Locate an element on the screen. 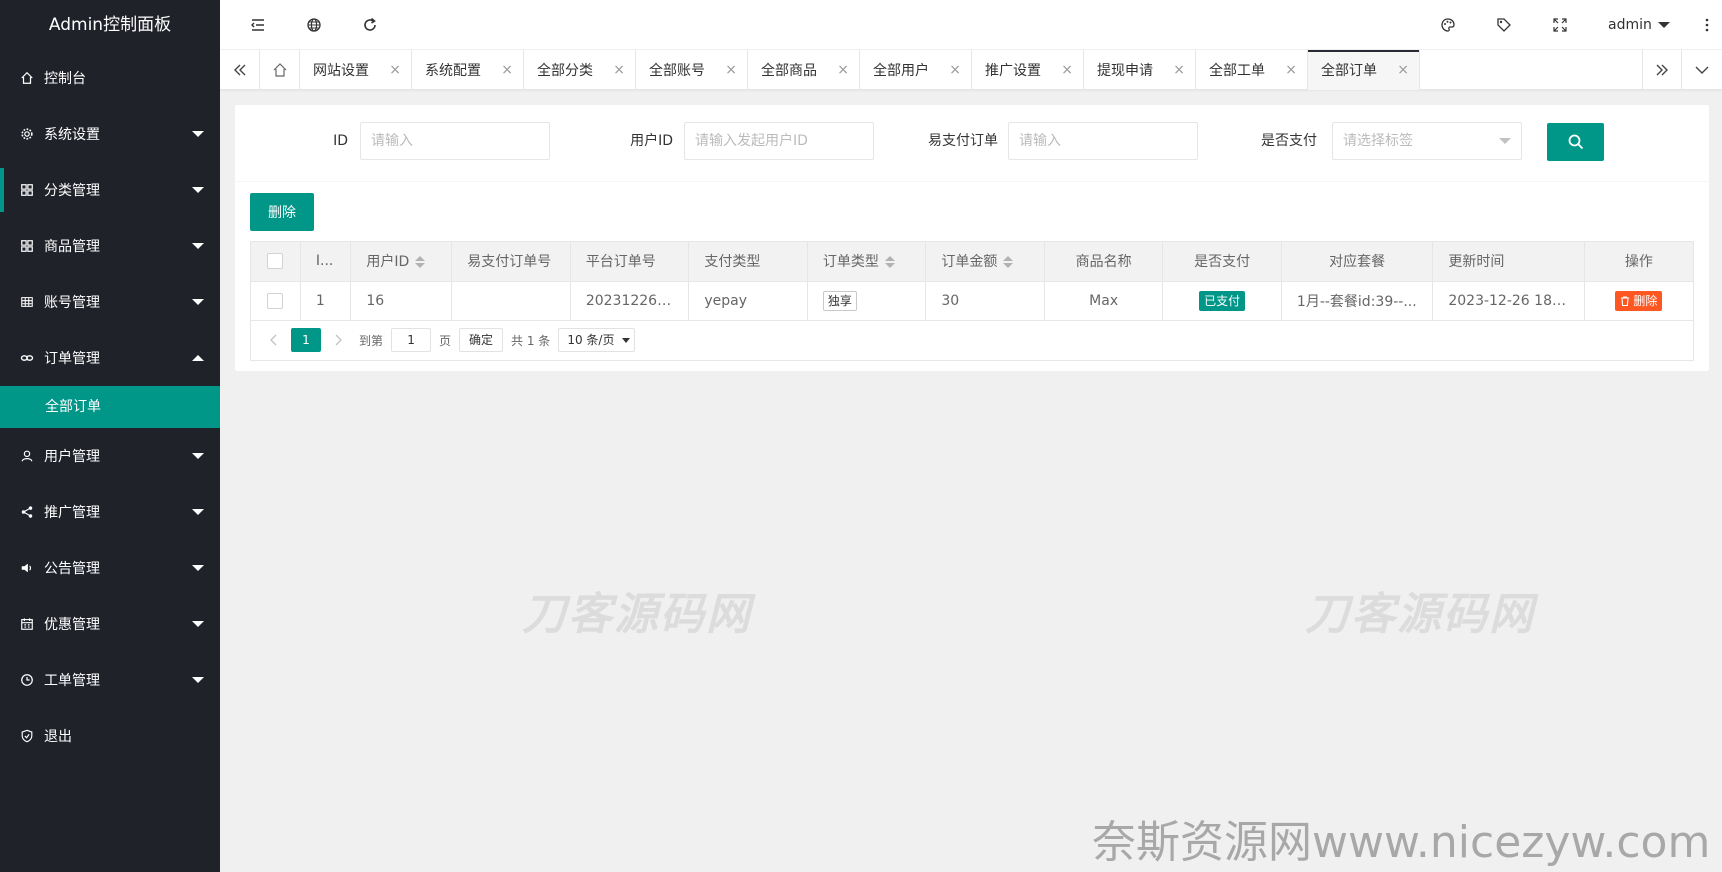 The width and height of the screenshot is (1722, 872). select-all-checkbox is located at coordinates (275, 261).